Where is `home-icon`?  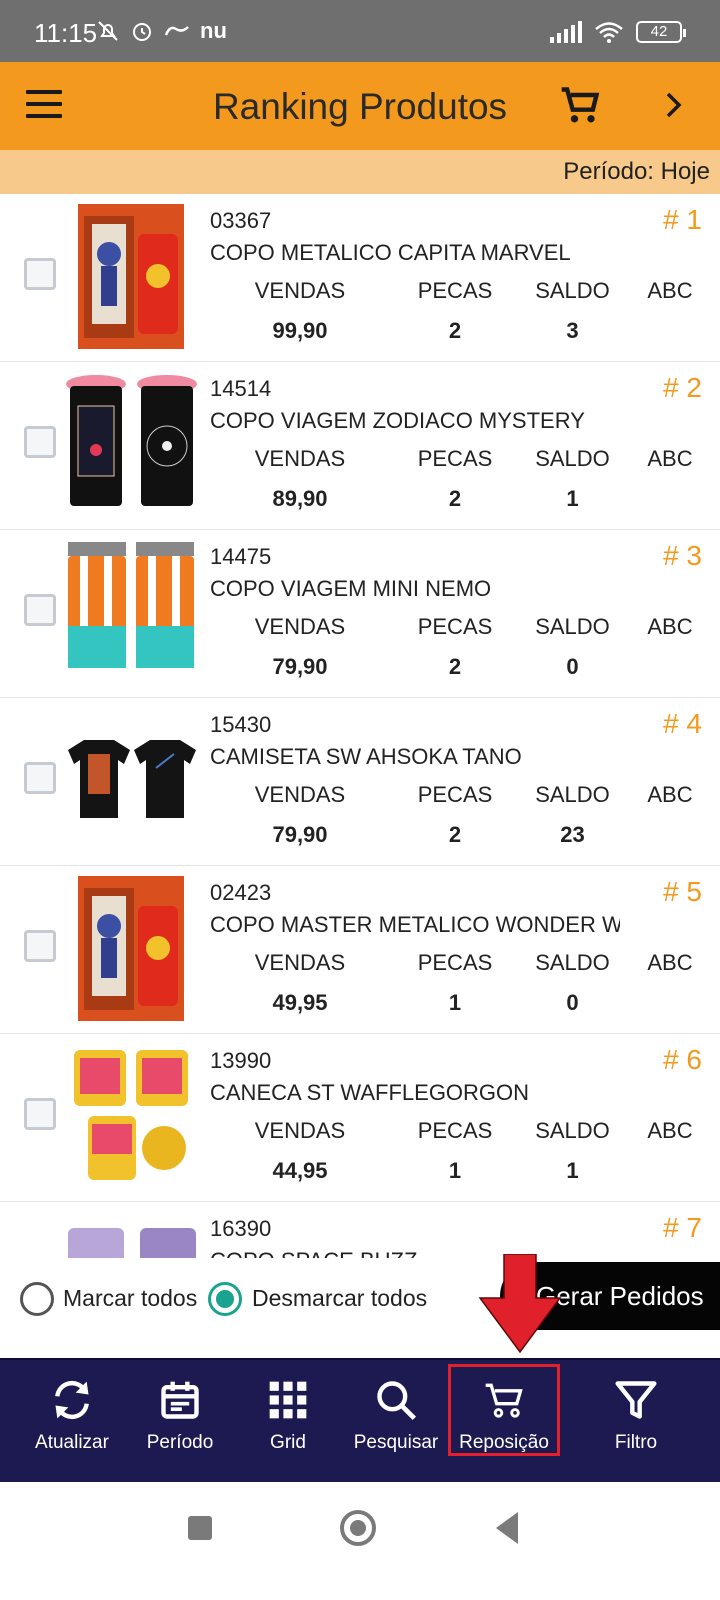 home-icon is located at coordinates (358, 1528).